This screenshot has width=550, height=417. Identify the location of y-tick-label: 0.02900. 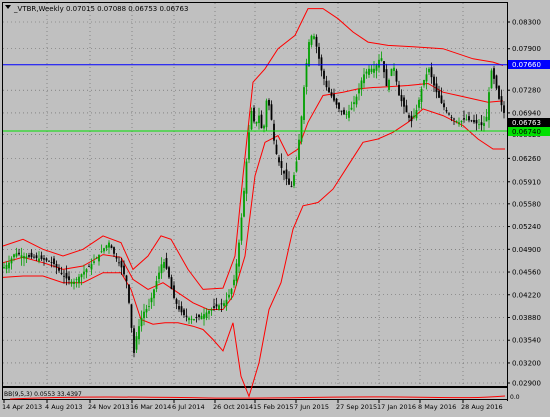
(526, 384).